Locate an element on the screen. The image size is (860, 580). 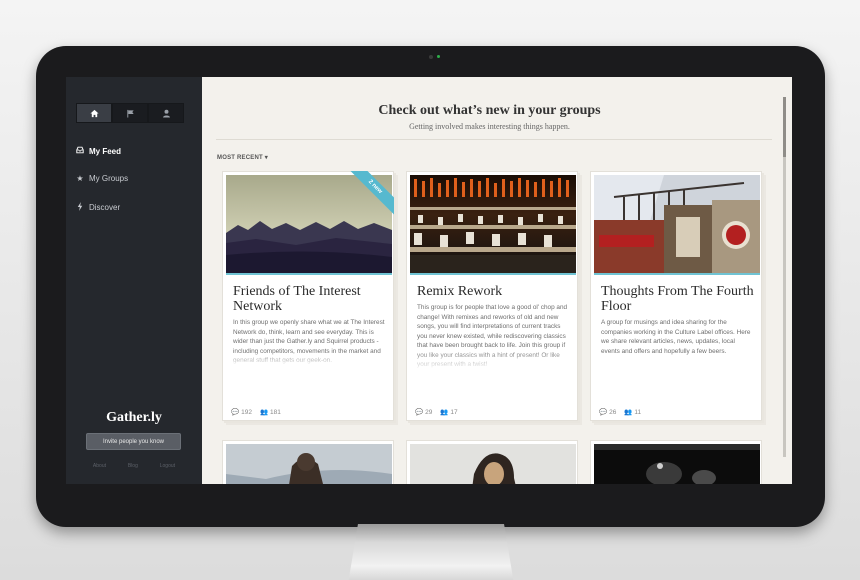
sidebar-footer: About Blog Logout is located at coordinates (134, 466).